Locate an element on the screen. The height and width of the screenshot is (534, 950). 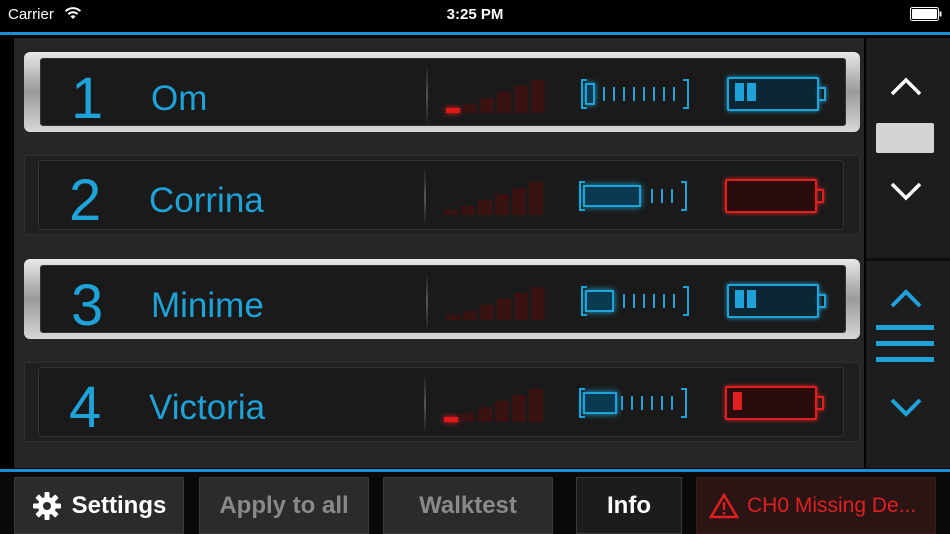
device-number: 2 is located at coordinates (85, 200).